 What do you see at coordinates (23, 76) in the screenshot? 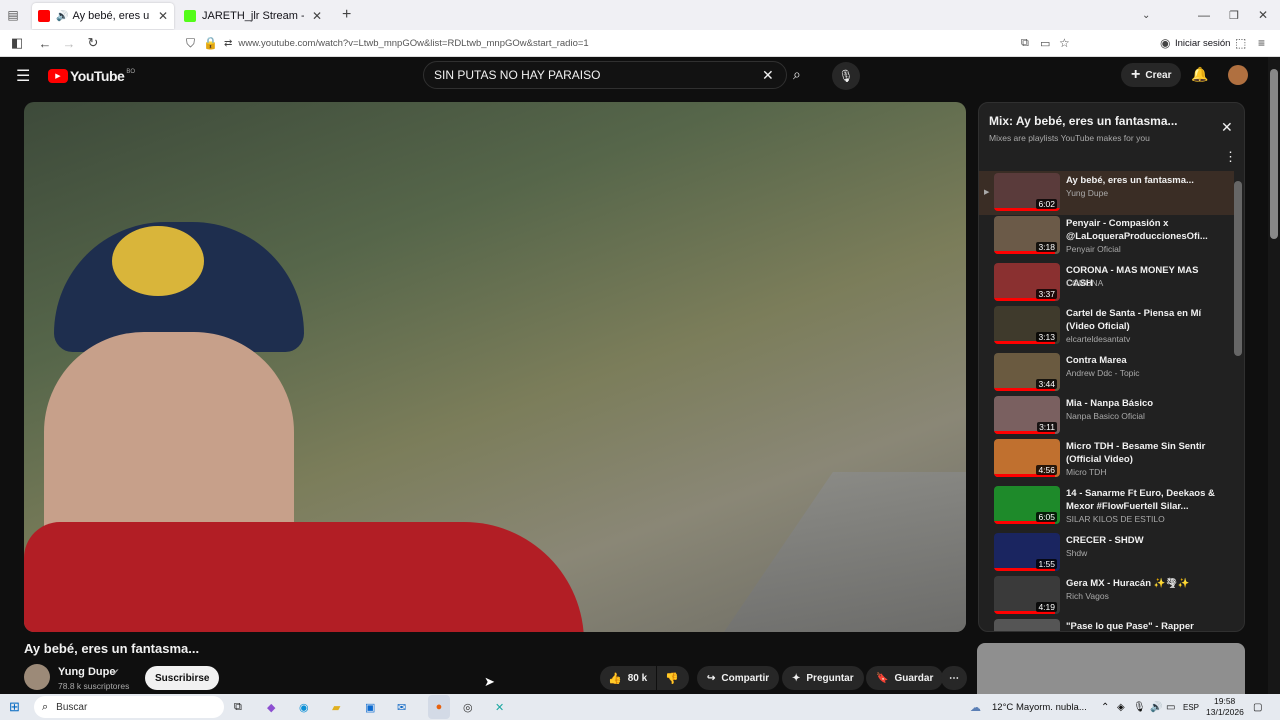
I see `hamburger-menu-icon: ☰` at bounding box center [23, 76].